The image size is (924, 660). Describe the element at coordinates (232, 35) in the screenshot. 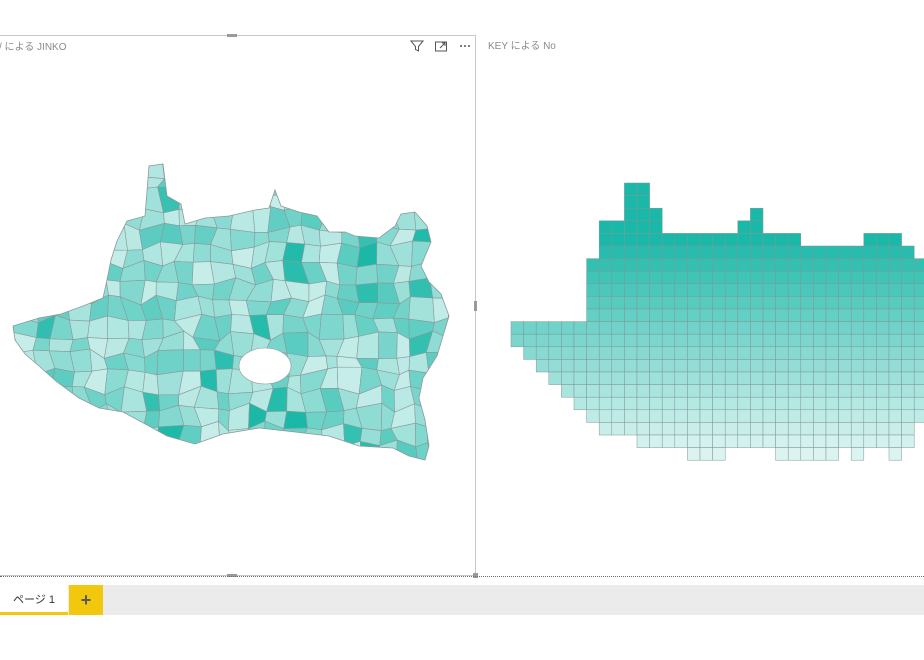

I see `resize-handle-top` at that location.